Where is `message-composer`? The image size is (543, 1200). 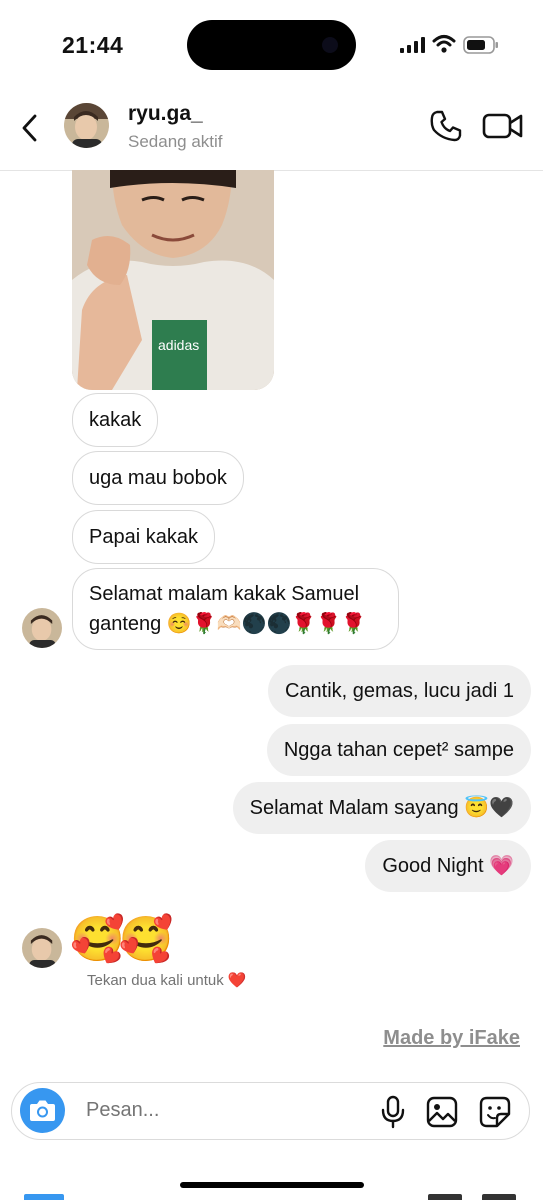
message-composer is located at coordinates (270, 1111).